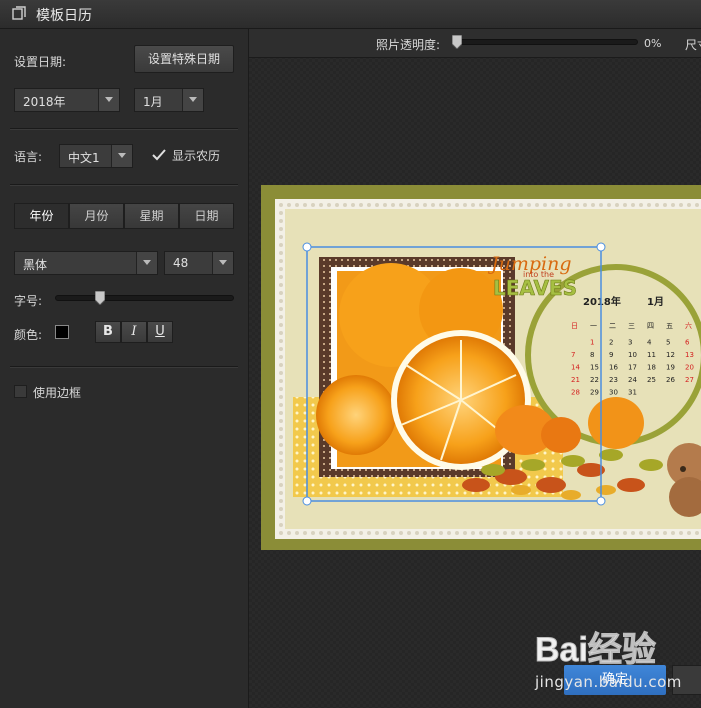  I want to click on check-icon, so click(159, 155).